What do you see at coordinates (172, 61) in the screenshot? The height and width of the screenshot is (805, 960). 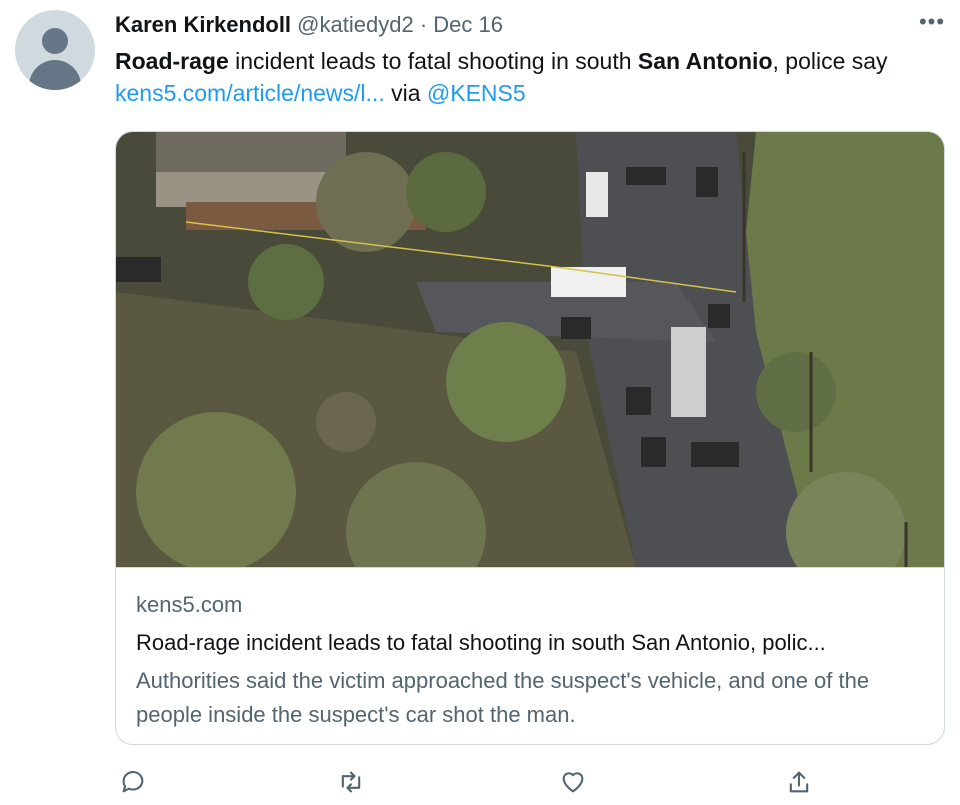 I see `tweet-text-bold-1: Road-rage` at bounding box center [172, 61].